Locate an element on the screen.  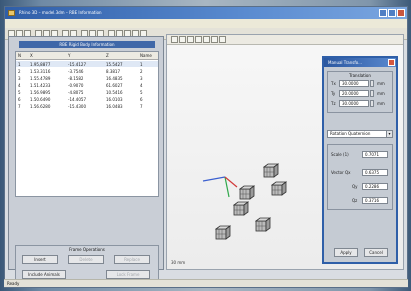
tx-unit: mm is located at coordinates (381, 83).